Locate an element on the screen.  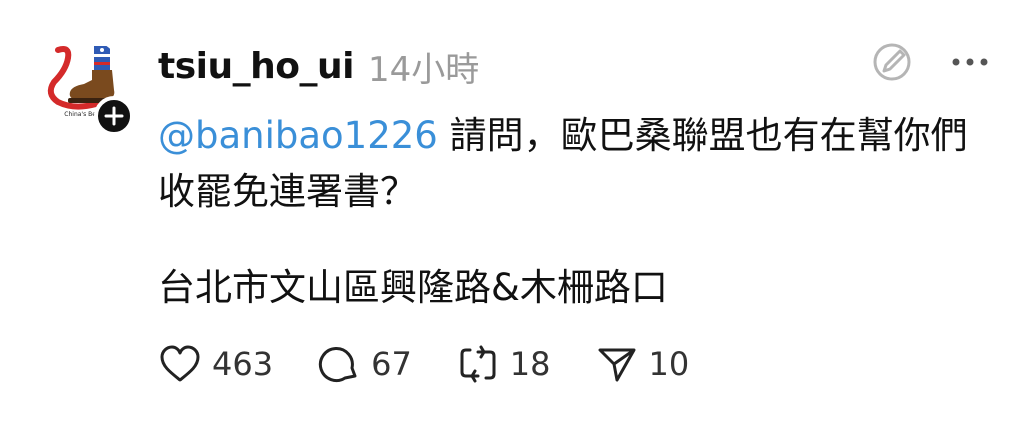
follow-button is located at coordinates (114, 116).